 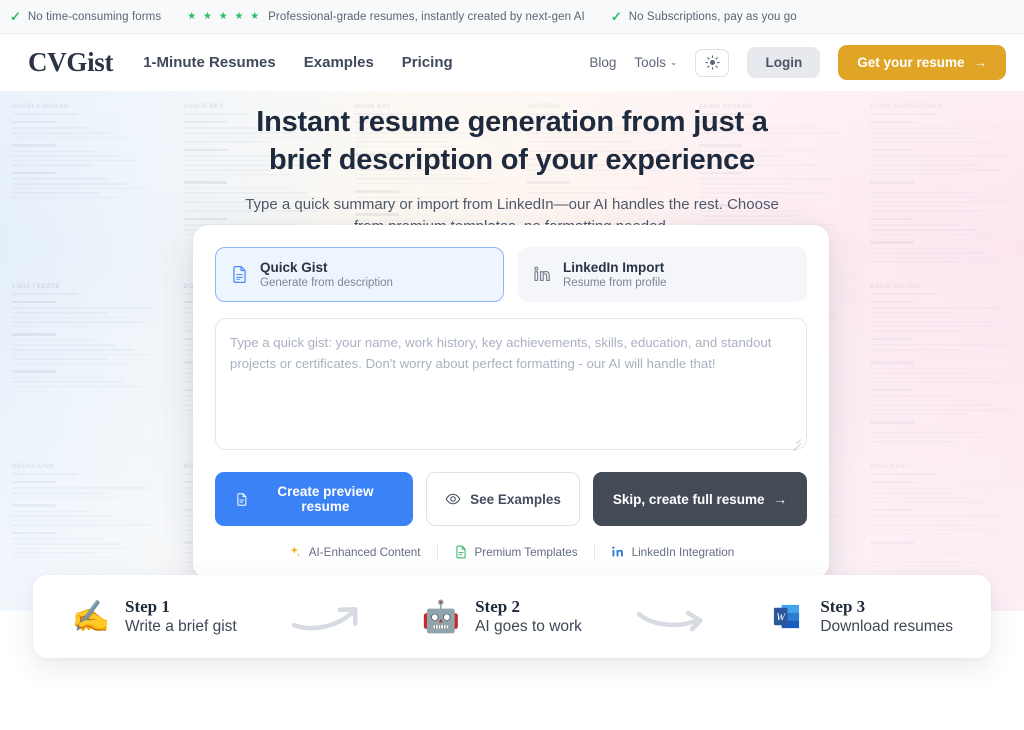 What do you see at coordinates (886, 626) in the screenshot?
I see `step-3-subtitle: Download resumes` at bounding box center [886, 626].